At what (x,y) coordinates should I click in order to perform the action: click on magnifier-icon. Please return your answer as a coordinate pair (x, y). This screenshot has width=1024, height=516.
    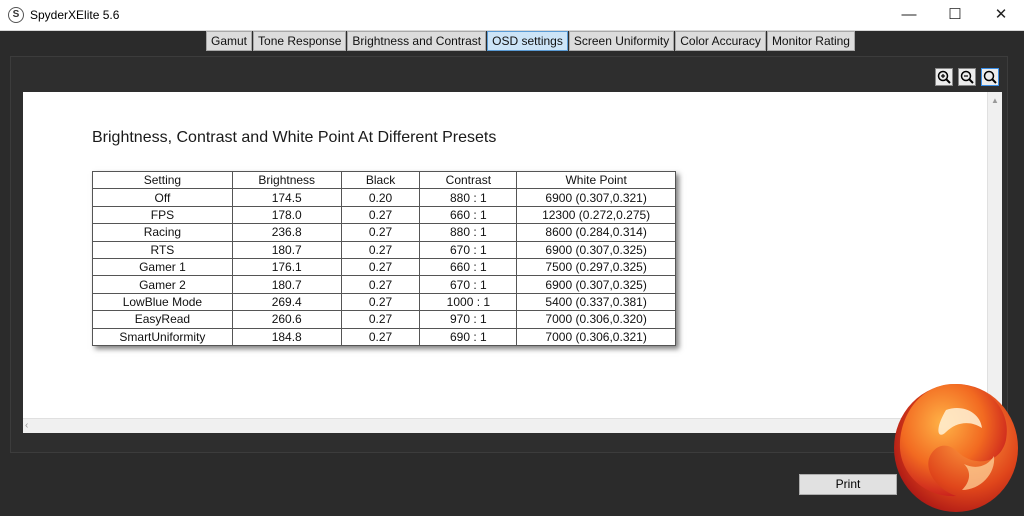
    Looking at the image, I should click on (990, 77).